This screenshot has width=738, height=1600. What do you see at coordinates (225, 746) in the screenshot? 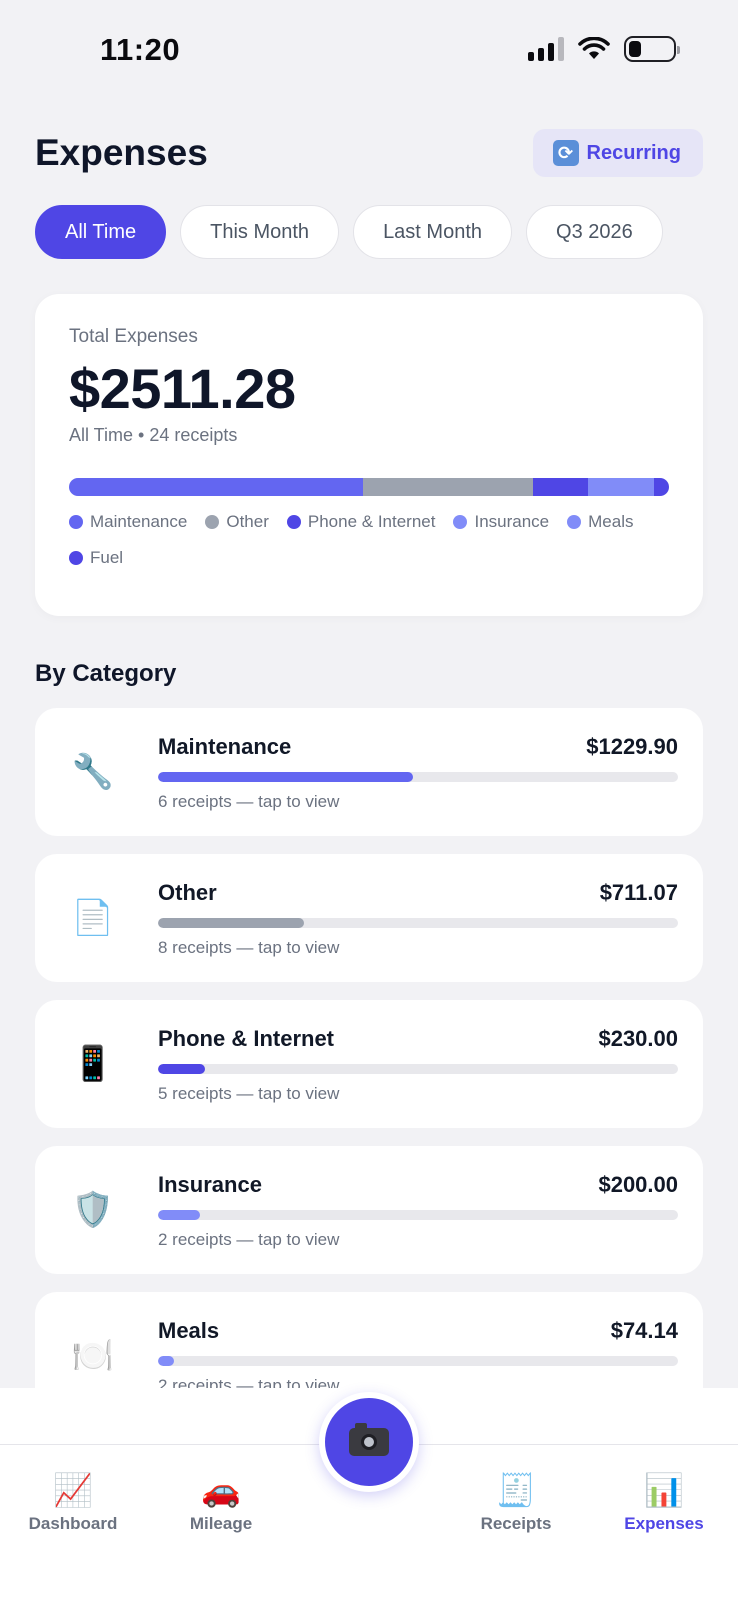
I see `category-name: Maintenance` at bounding box center [225, 746].